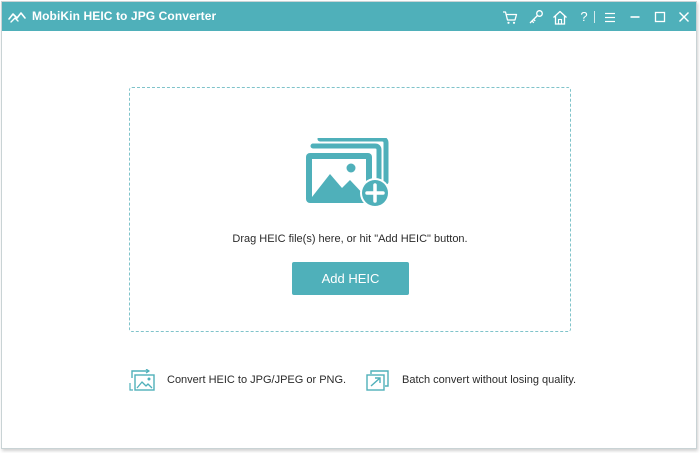 The image size is (700, 453). What do you see at coordinates (377, 380) in the screenshot?
I see `batch-export-icon` at bounding box center [377, 380].